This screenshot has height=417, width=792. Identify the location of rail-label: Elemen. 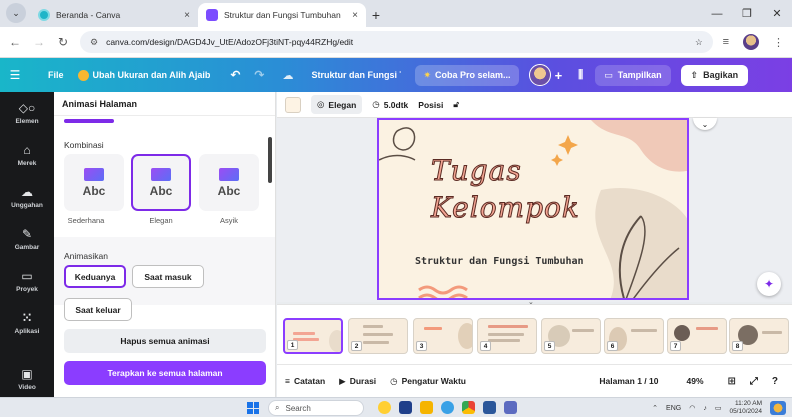
(27, 121).